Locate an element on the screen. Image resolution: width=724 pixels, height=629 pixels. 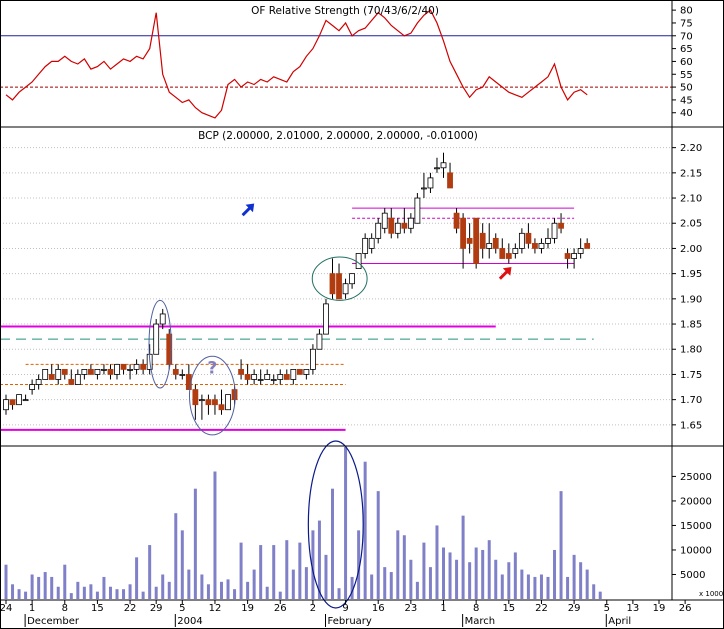
y-tick-label: 1.85 is located at coordinates (691, 325).